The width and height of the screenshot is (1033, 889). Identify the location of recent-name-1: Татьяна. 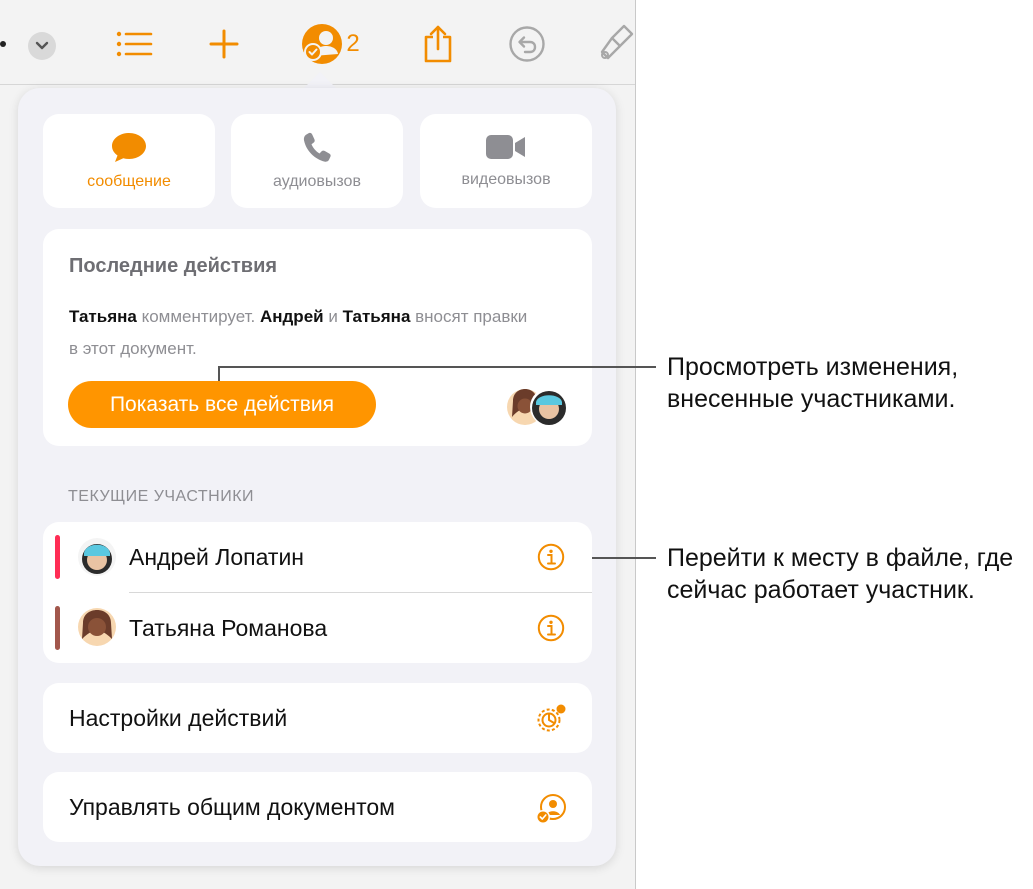
(103, 316).